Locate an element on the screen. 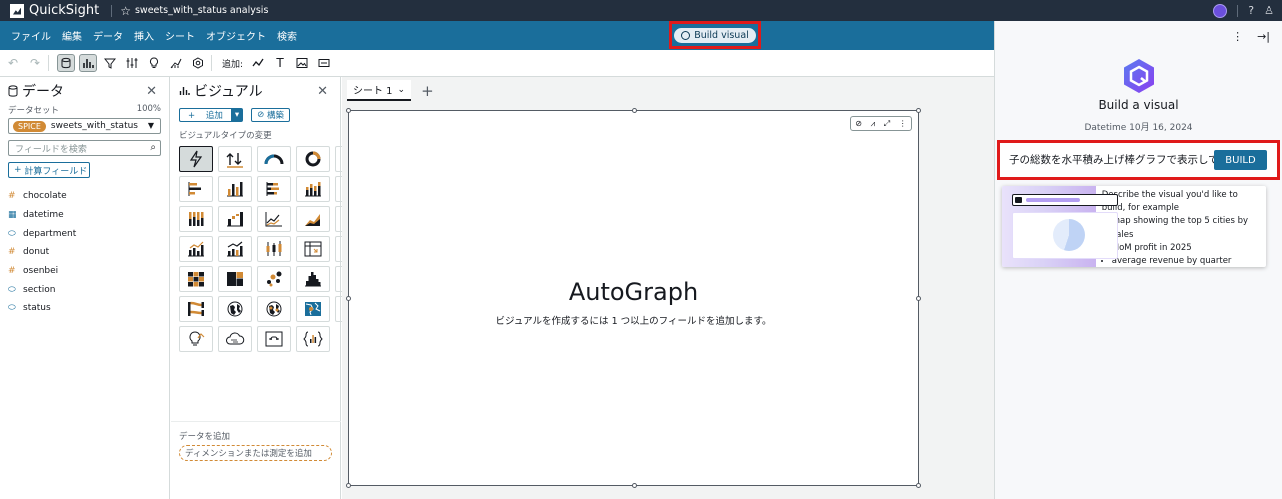  expand-icon: ⤢ is located at coordinates (887, 124).